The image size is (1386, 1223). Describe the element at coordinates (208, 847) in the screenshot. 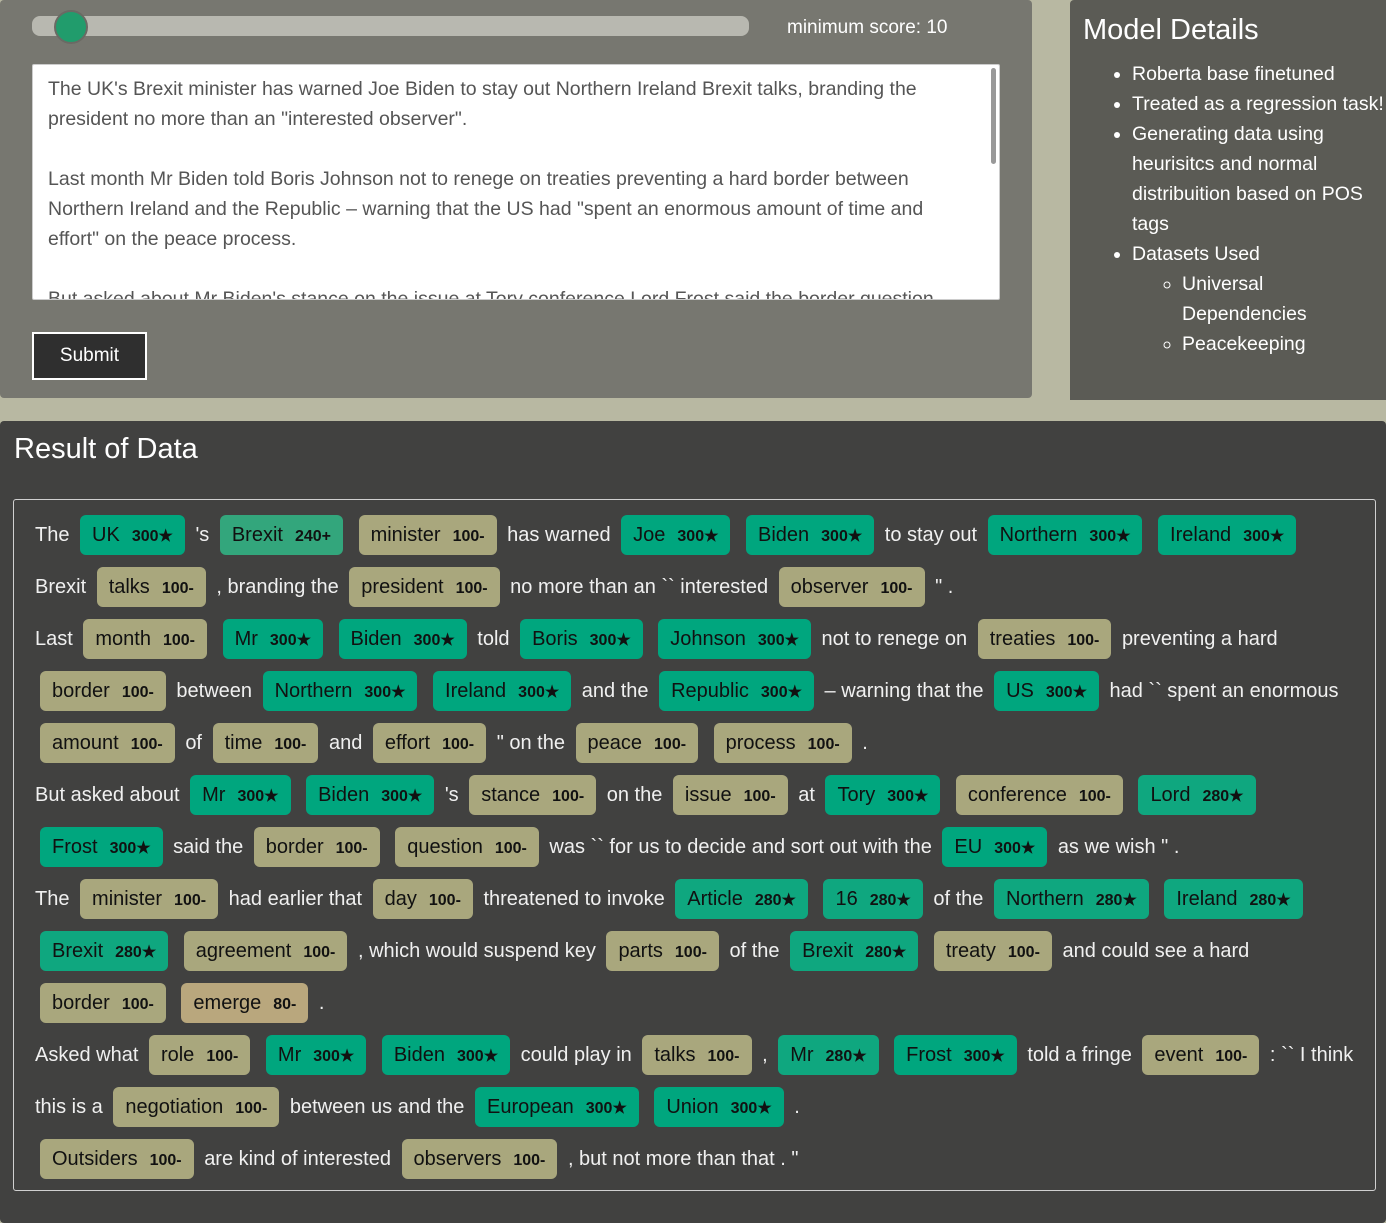

I see `plain-text: said the` at that location.